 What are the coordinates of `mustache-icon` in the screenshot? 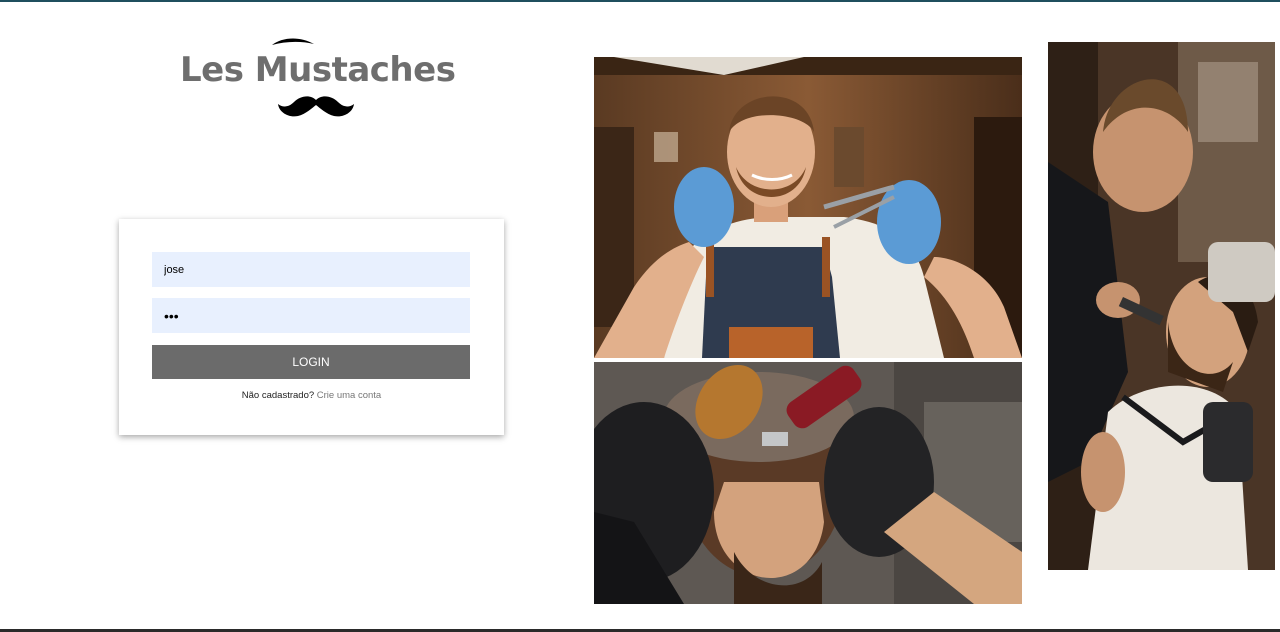 It's located at (316, 106).